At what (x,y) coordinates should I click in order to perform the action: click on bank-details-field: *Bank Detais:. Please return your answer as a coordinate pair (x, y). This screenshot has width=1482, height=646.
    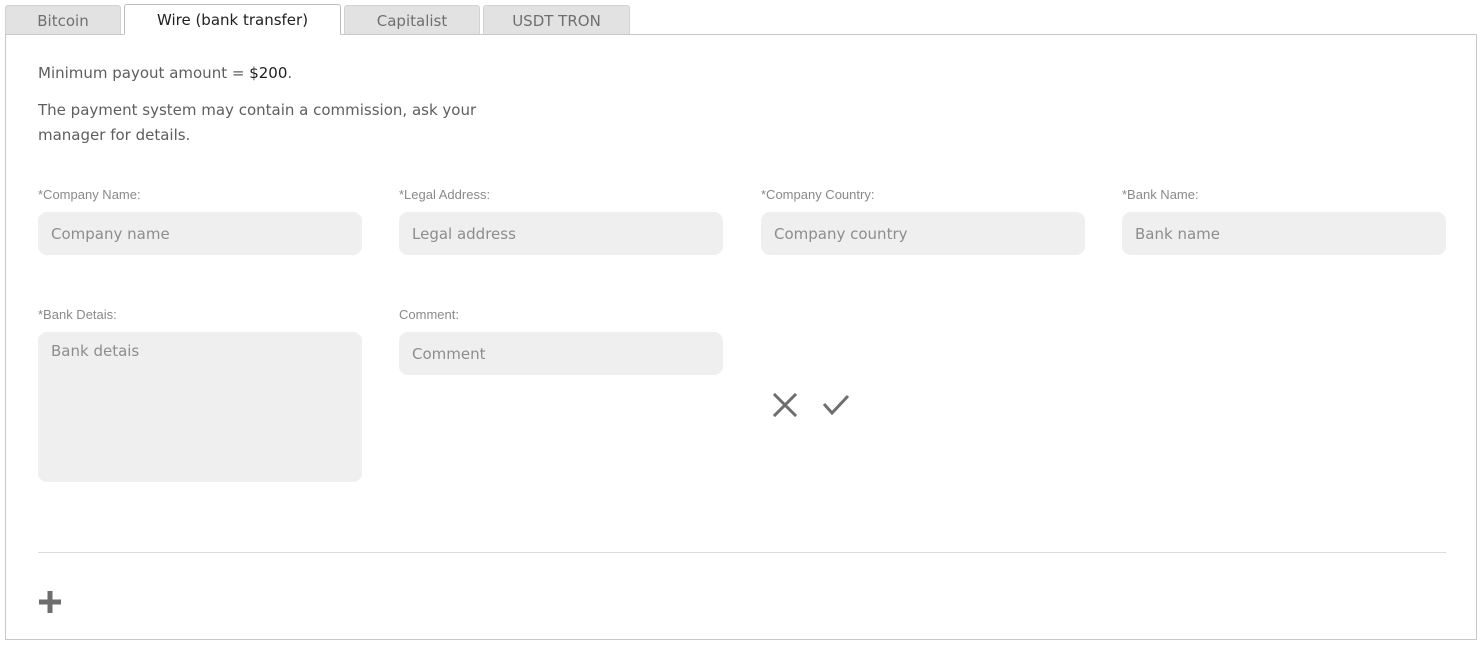
    Looking at the image, I should click on (200, 394).